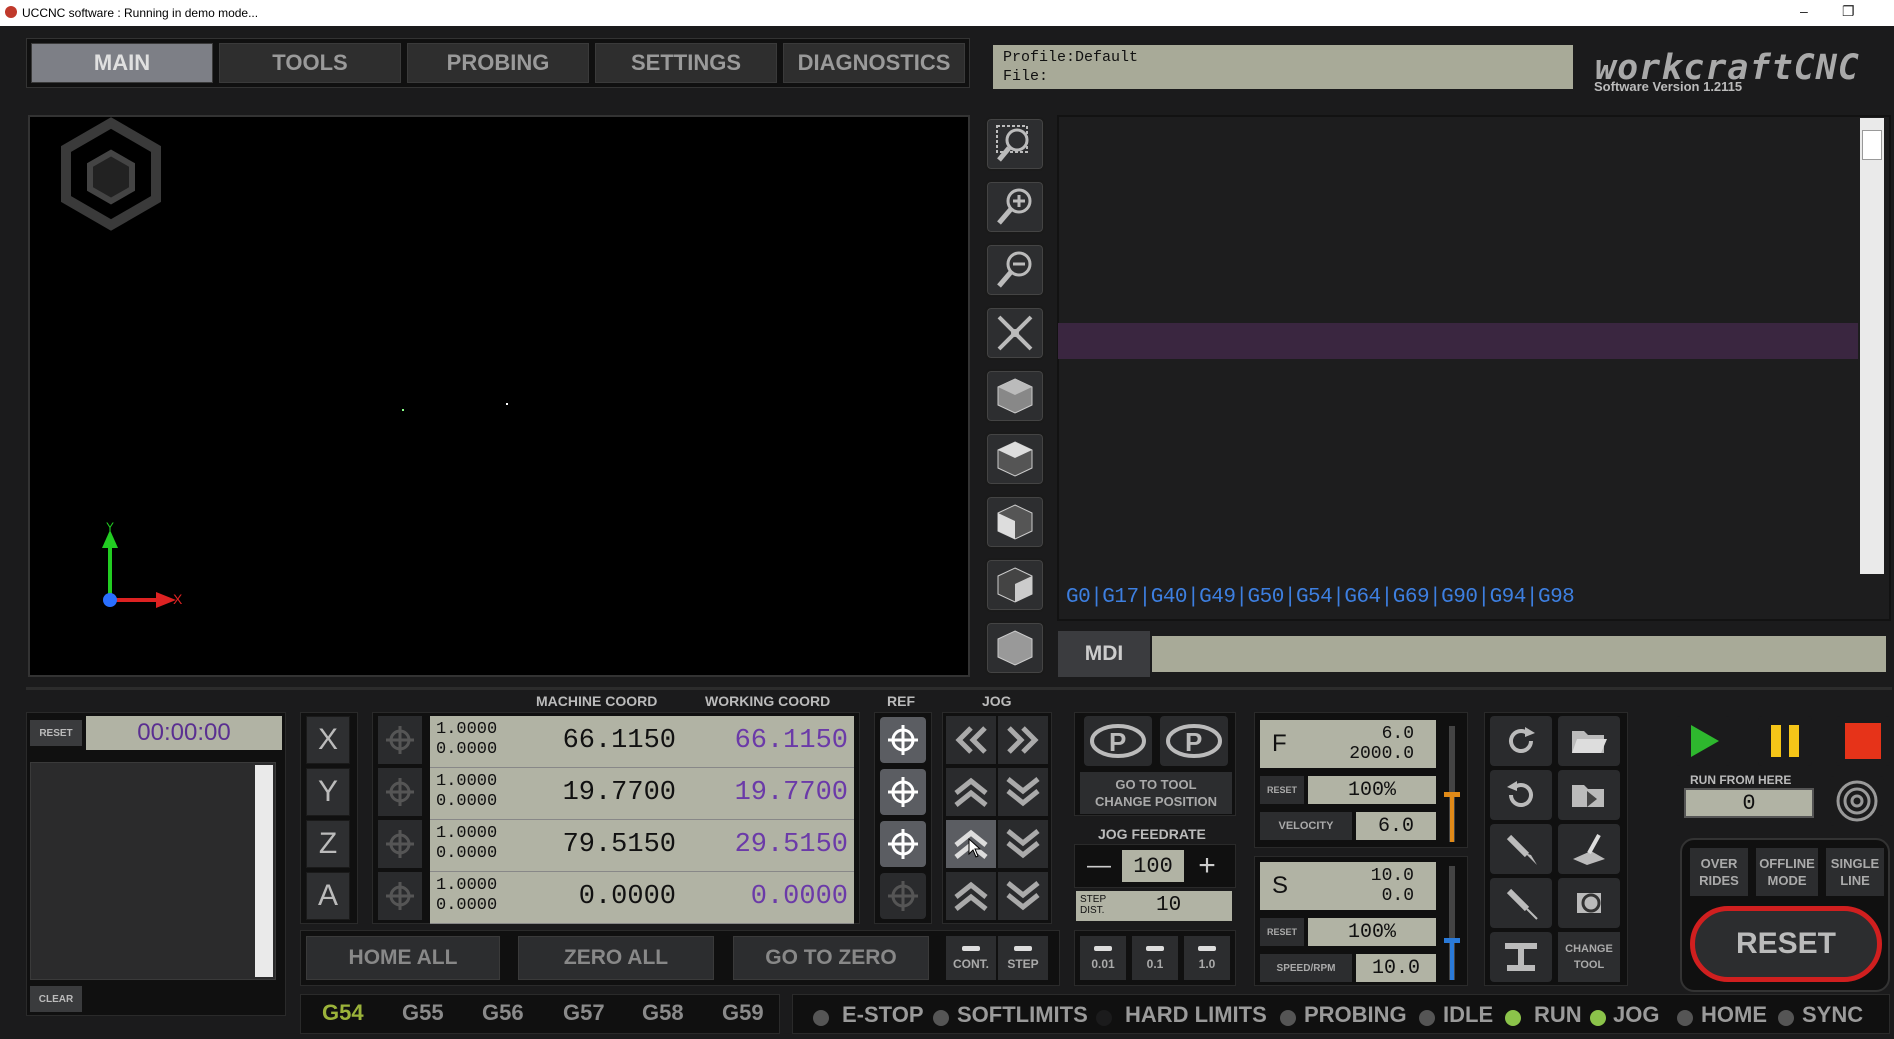  I want to click on machine-coord-value: 79.5150, so click(619, 845).